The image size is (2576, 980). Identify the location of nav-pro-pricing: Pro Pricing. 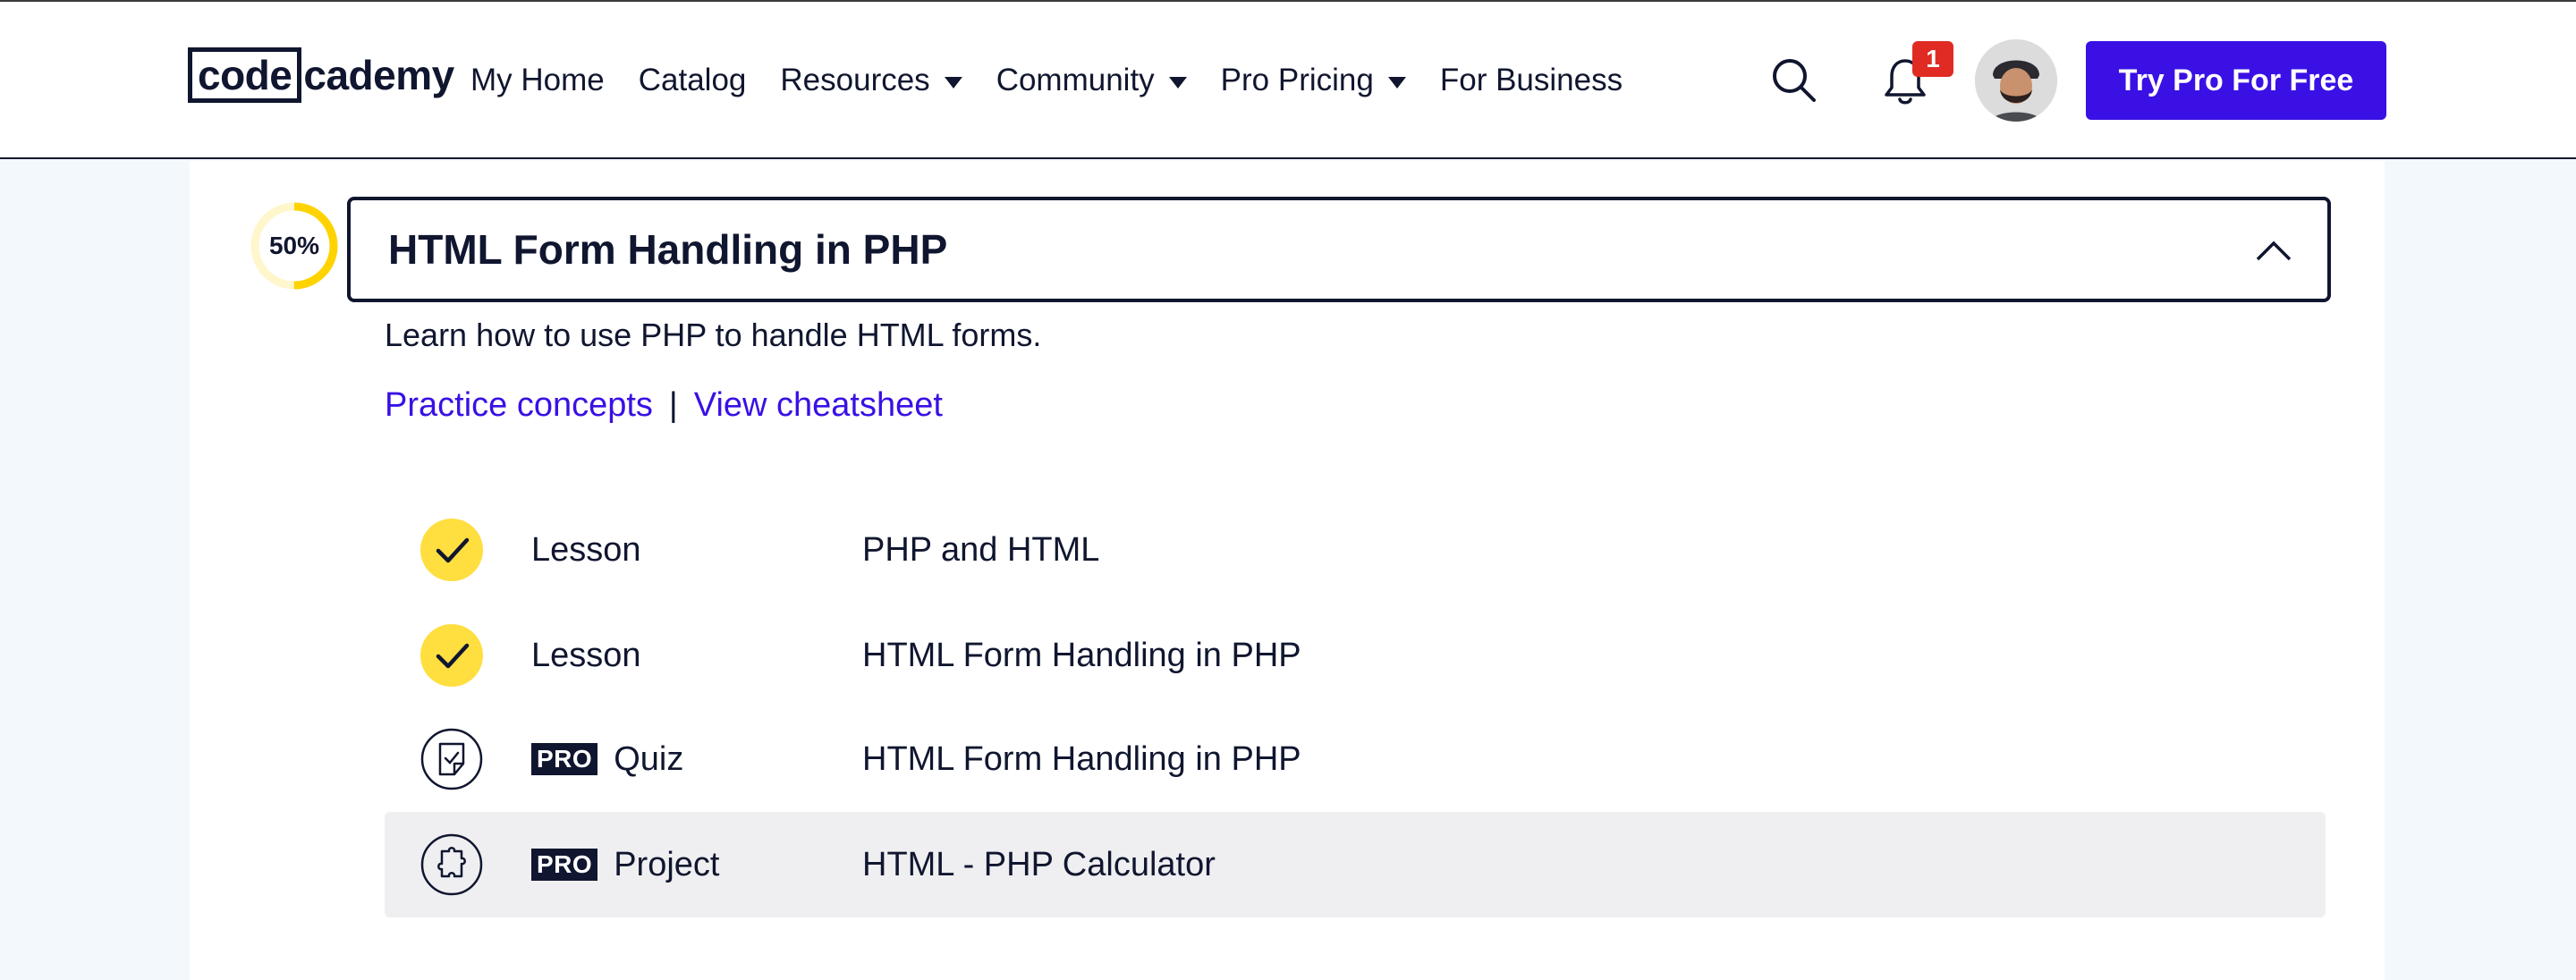
(1313, 80).